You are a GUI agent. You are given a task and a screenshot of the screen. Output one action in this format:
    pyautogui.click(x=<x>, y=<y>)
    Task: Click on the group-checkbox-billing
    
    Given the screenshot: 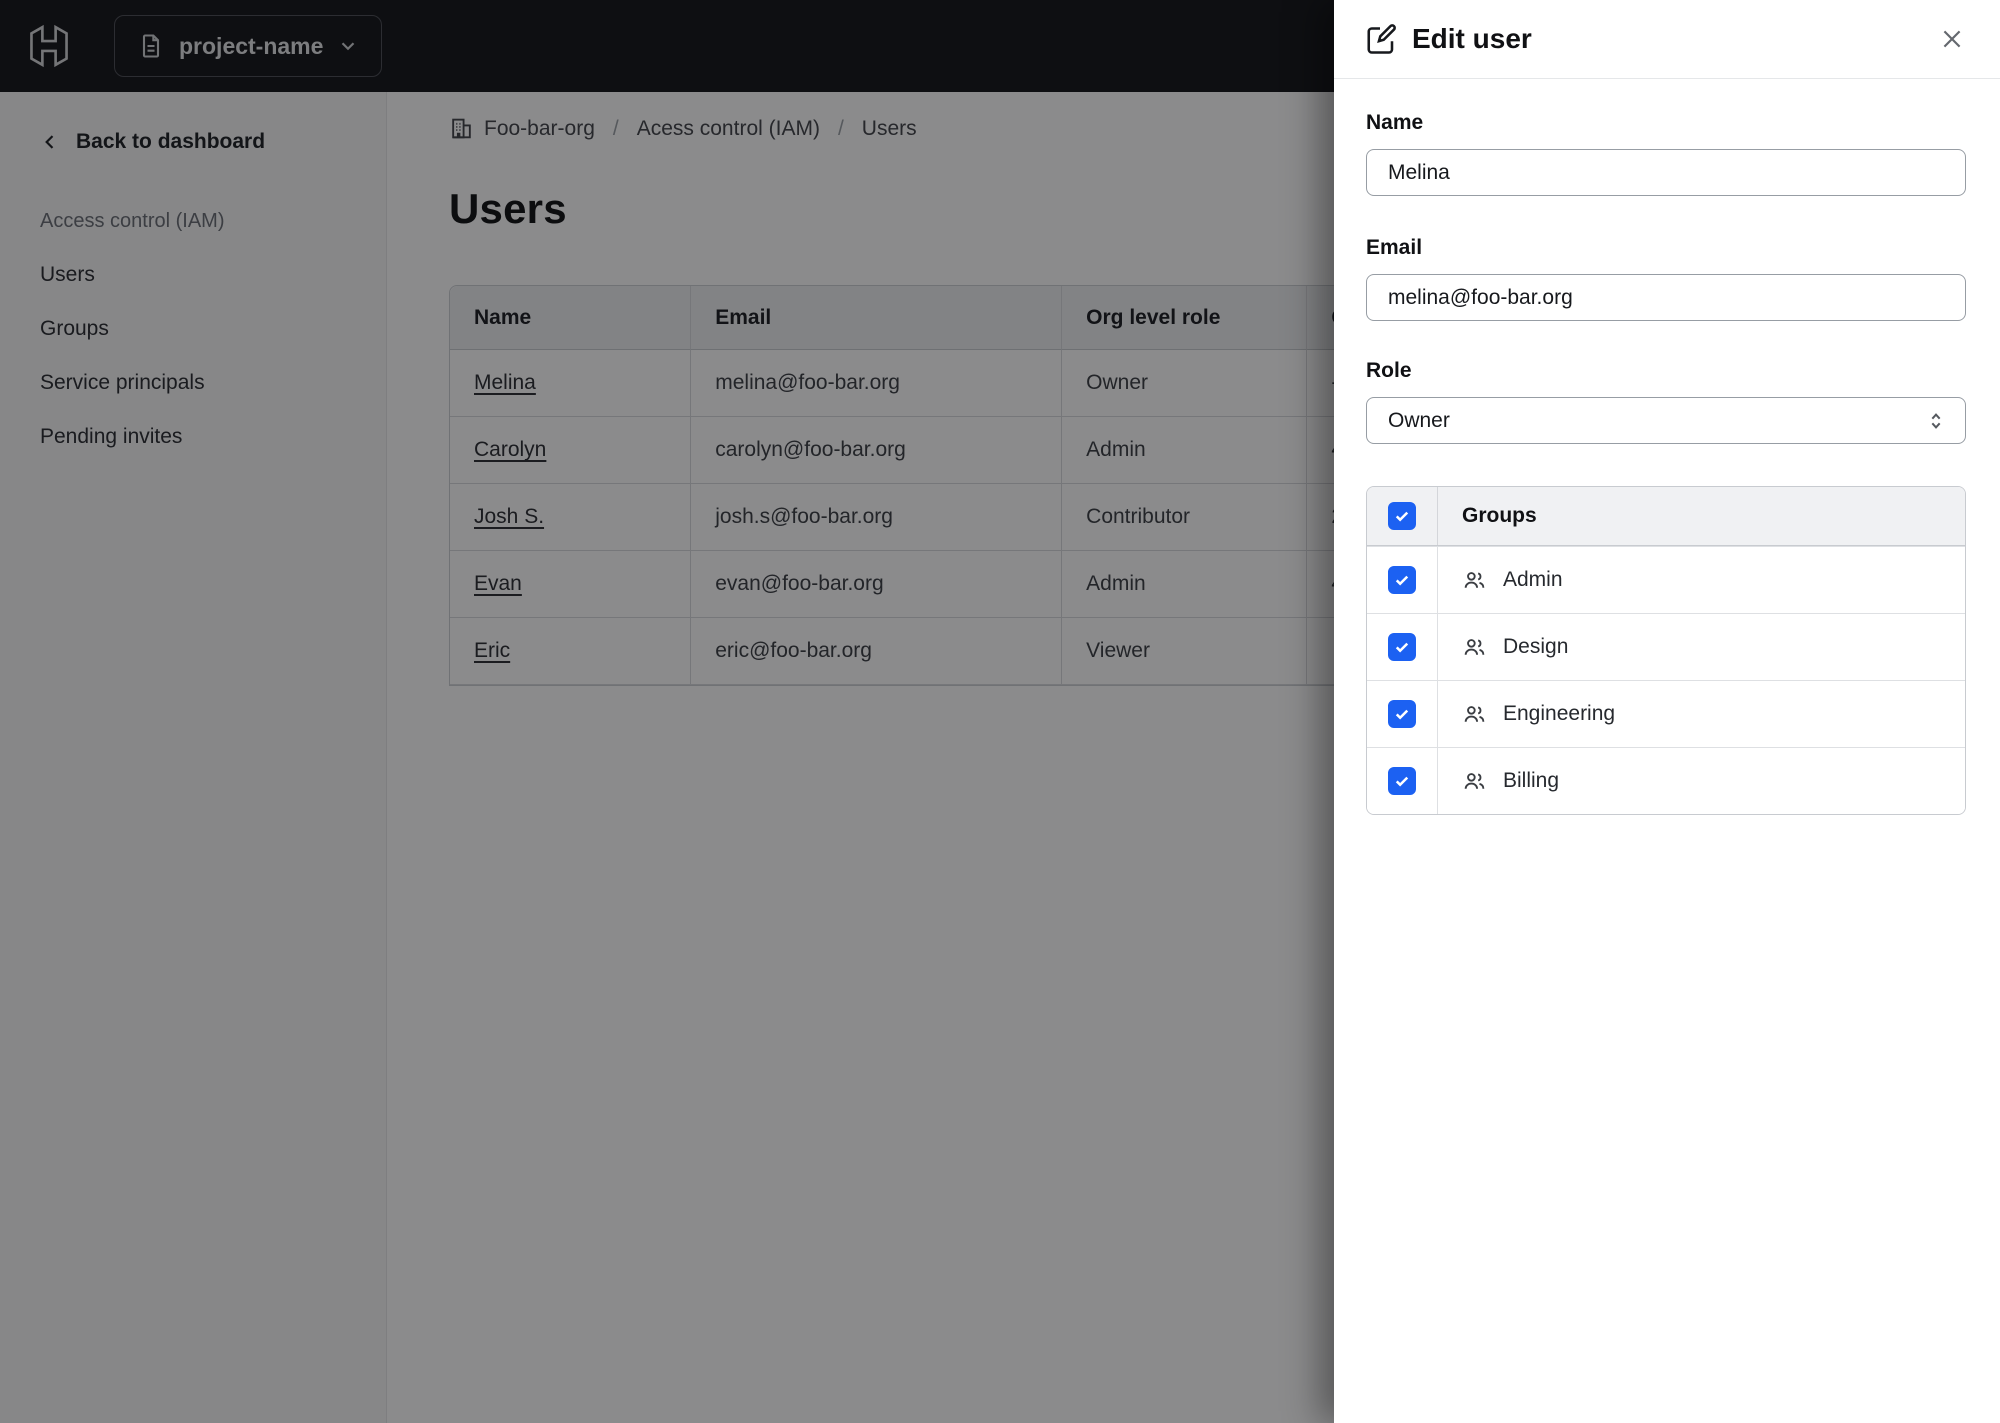 What is the action you would take?
    pyautogui.click(x=1402, y=781)
    